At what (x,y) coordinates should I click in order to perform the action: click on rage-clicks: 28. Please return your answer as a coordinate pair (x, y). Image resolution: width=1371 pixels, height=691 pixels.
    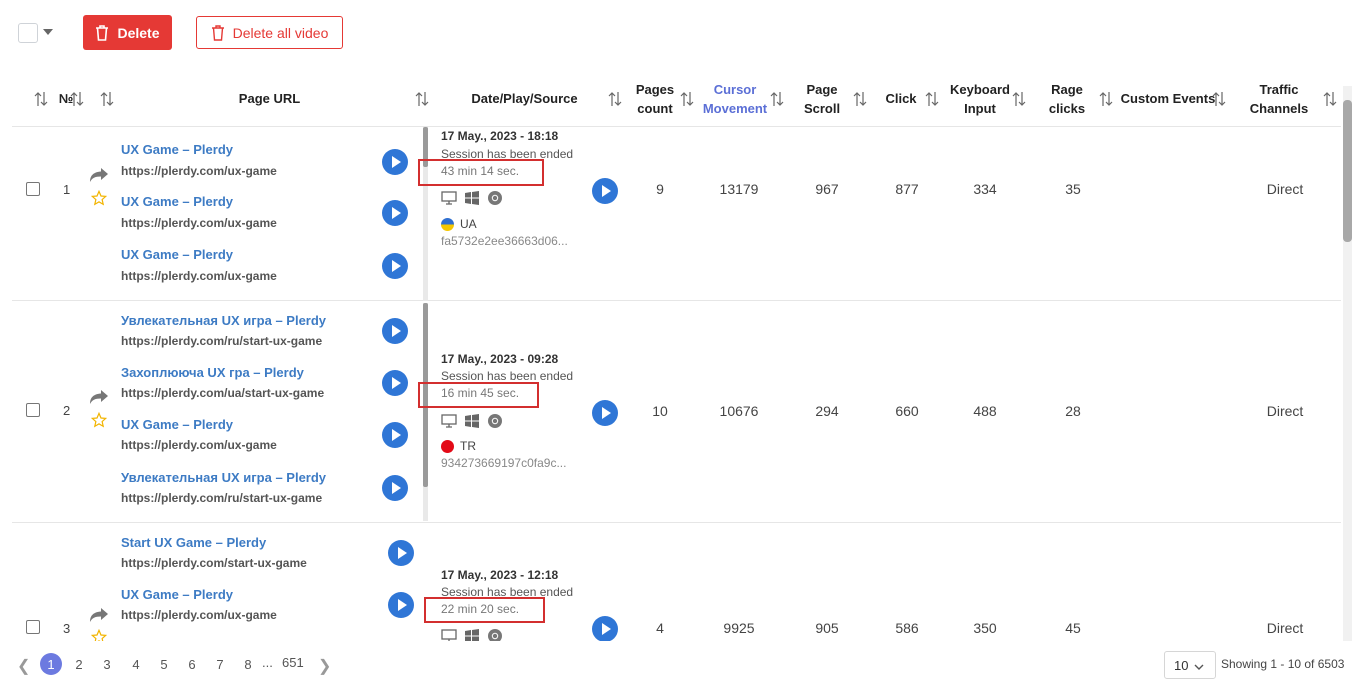
    Looking at the image, I should click on (1073, 411).